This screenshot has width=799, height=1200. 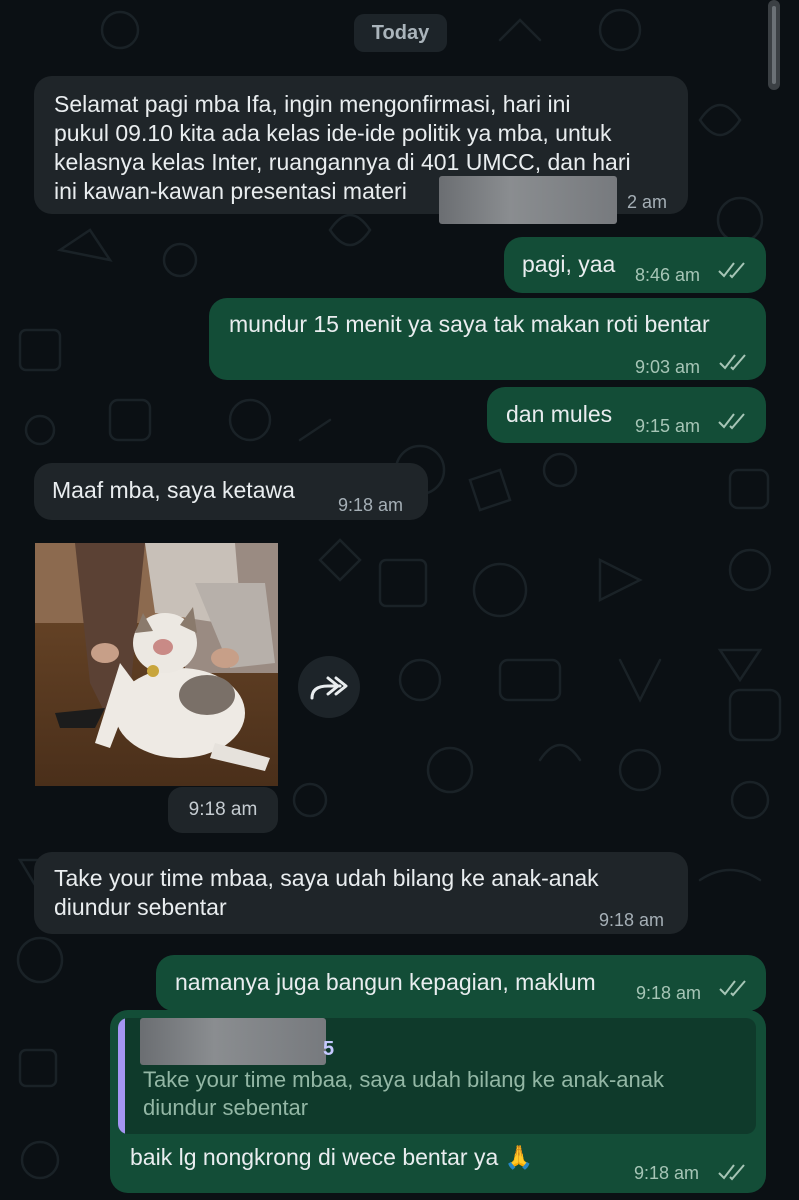 I want to click on message-outgoing: dan mules 9:15 am, so click(x=626, y=415).